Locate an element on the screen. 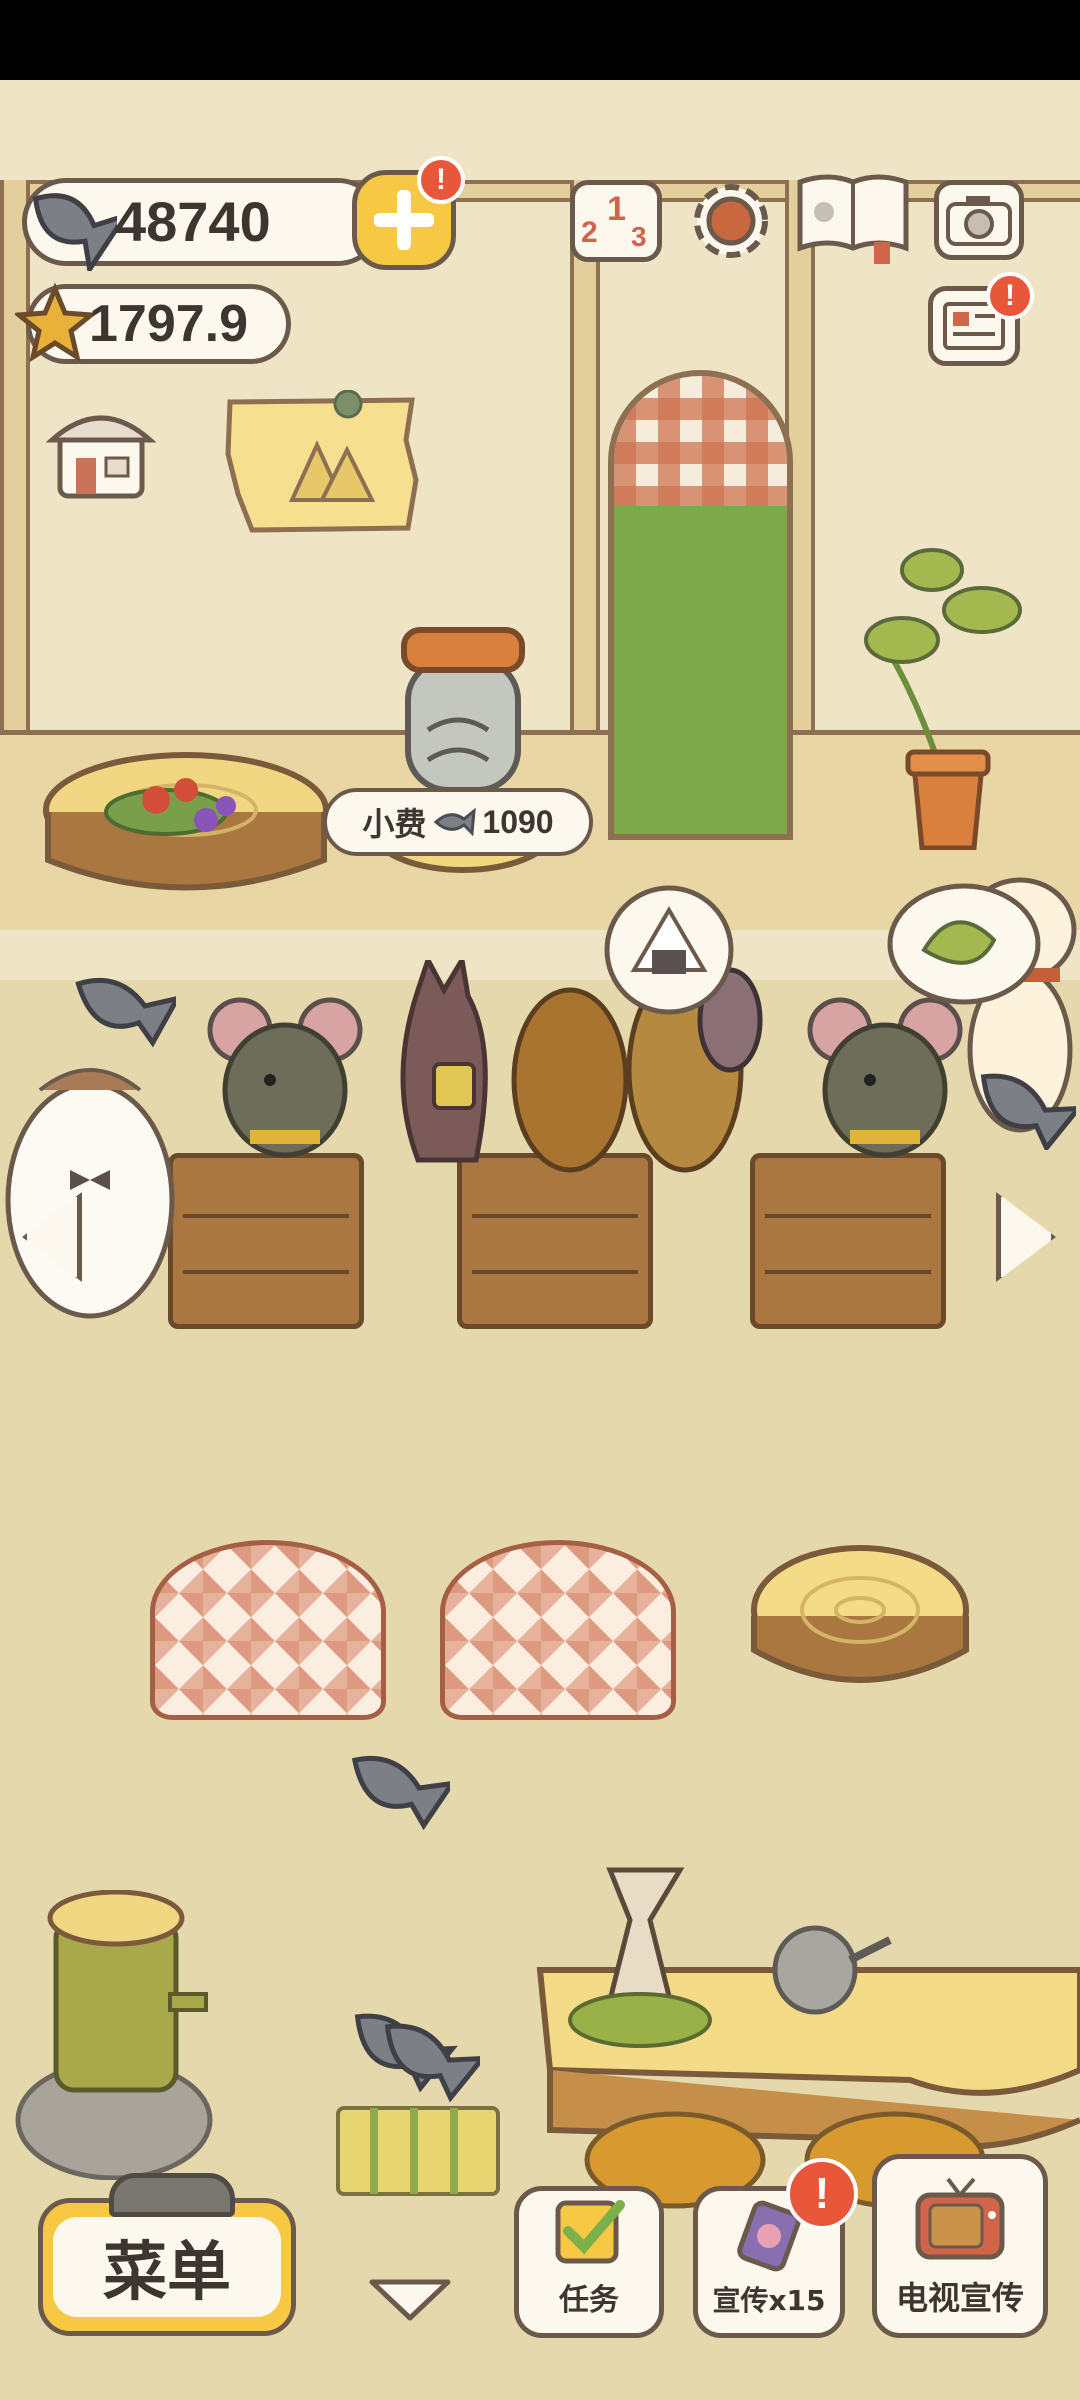 This screenshot has height=2400, width=1080. camera-icon is located at coordinates (979, 221).